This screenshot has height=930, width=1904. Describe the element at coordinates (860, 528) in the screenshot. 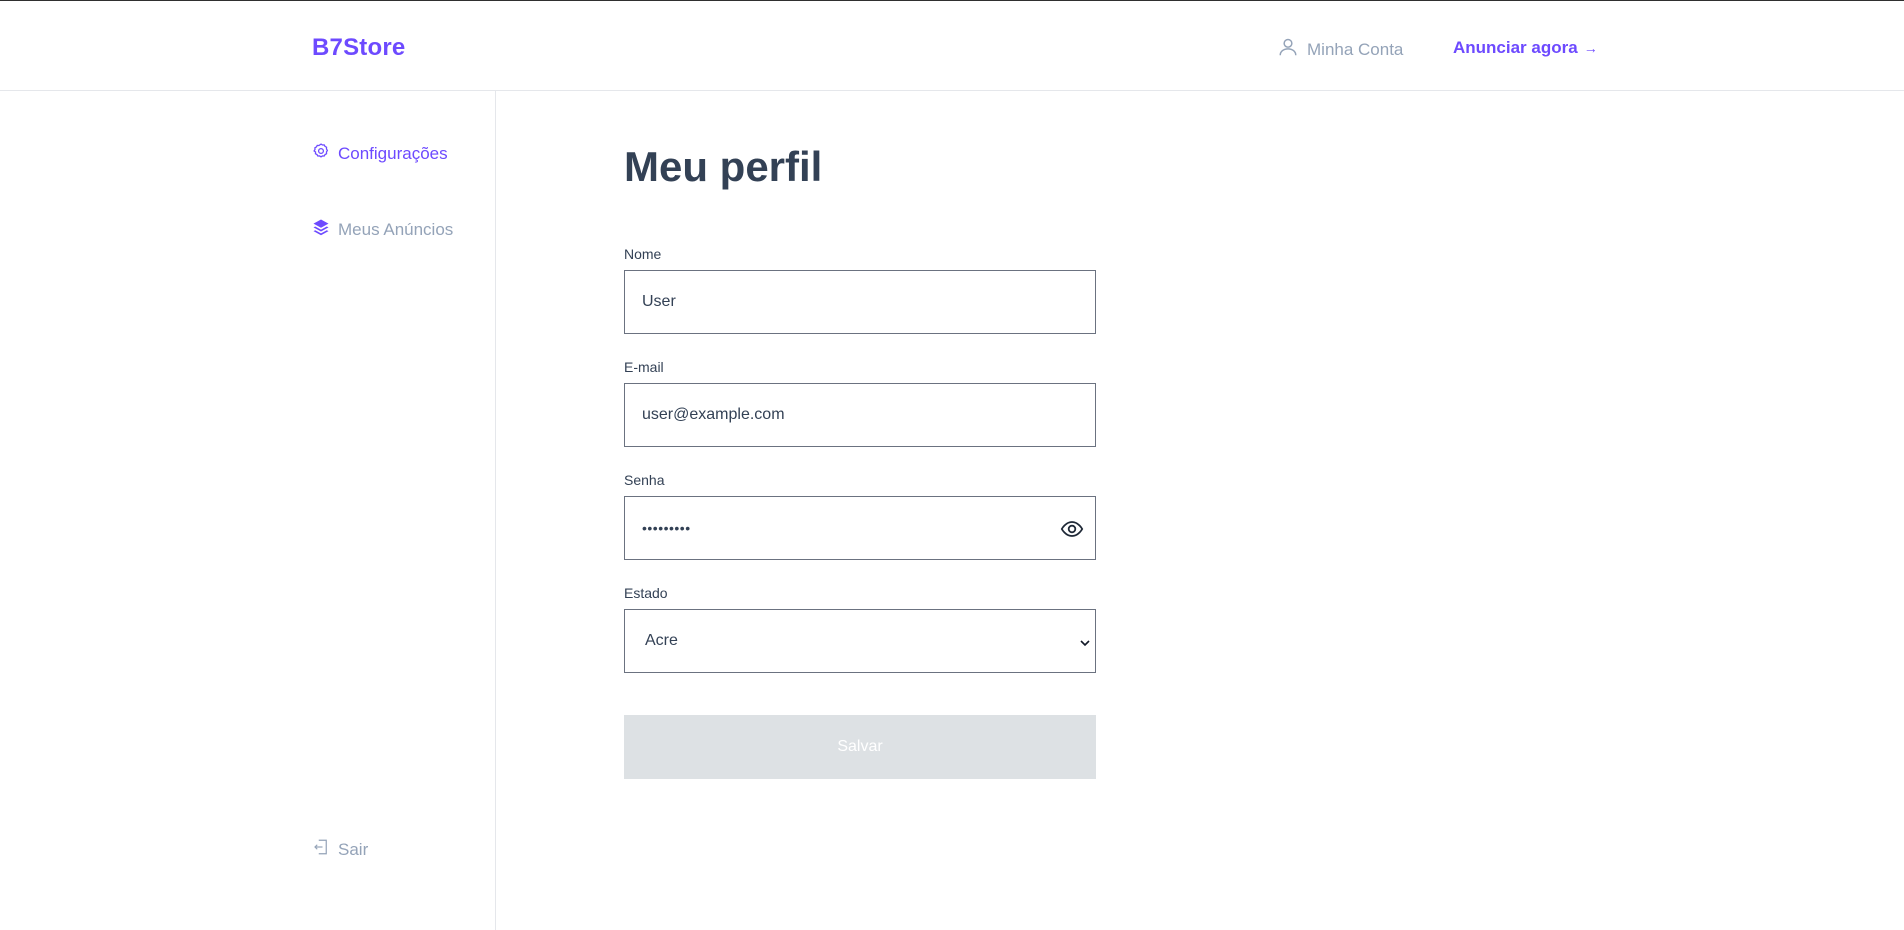

I see `password-input: •••••••••` at that location.